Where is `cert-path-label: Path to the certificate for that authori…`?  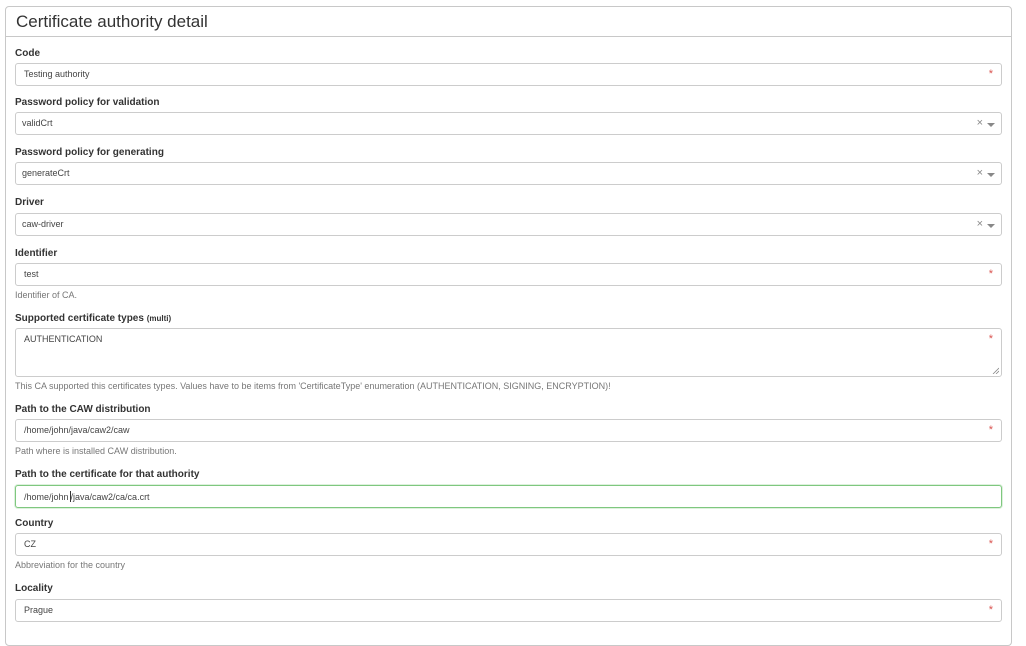 cert-path-label: Path to the certificate for that authori… is located at coordinates (107, 474).